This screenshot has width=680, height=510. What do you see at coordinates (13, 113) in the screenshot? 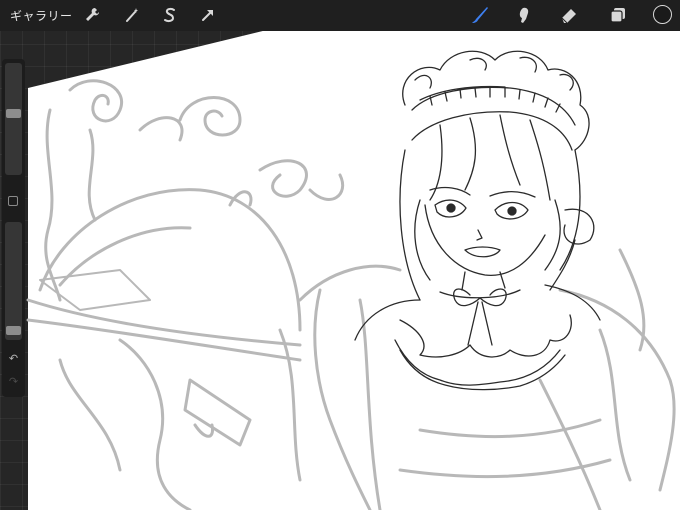
I see `brush-size-thumb` at bounding box center [13, 113].